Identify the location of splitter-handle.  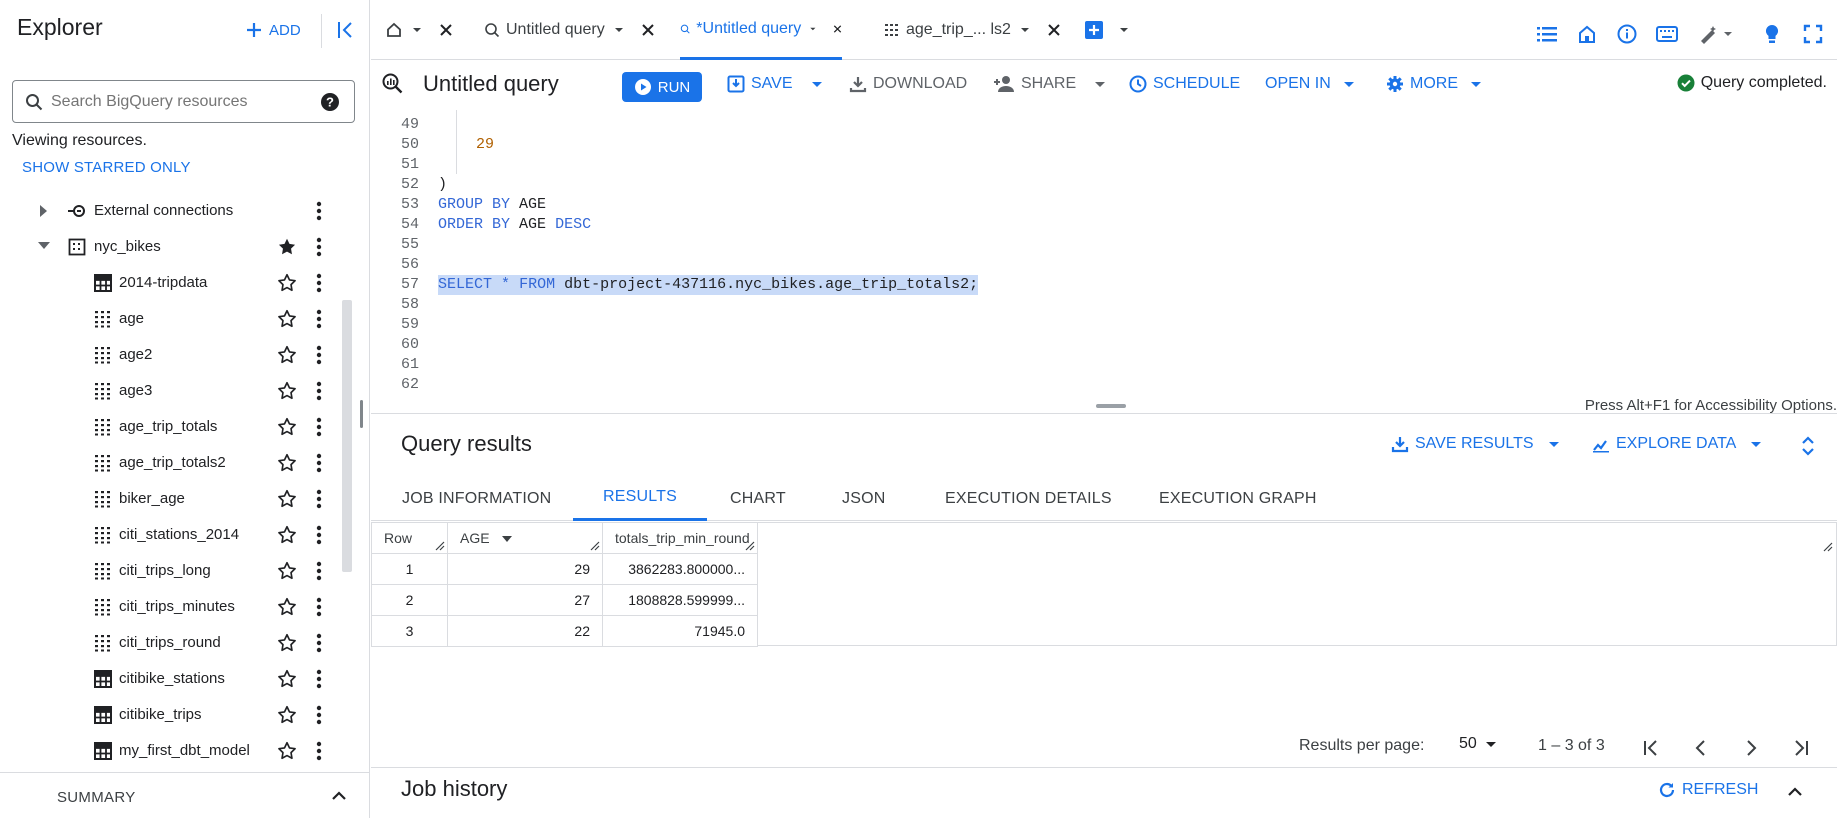
(1111, 406).